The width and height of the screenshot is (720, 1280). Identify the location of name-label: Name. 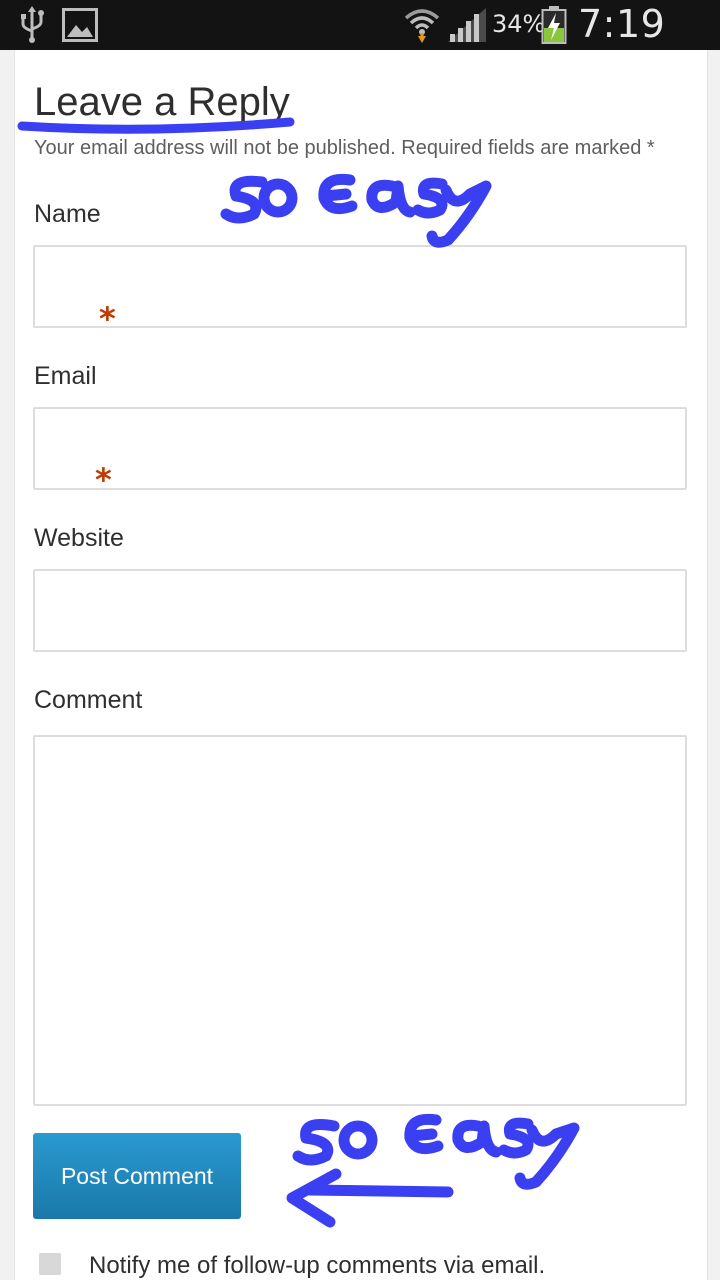
(67, 214).